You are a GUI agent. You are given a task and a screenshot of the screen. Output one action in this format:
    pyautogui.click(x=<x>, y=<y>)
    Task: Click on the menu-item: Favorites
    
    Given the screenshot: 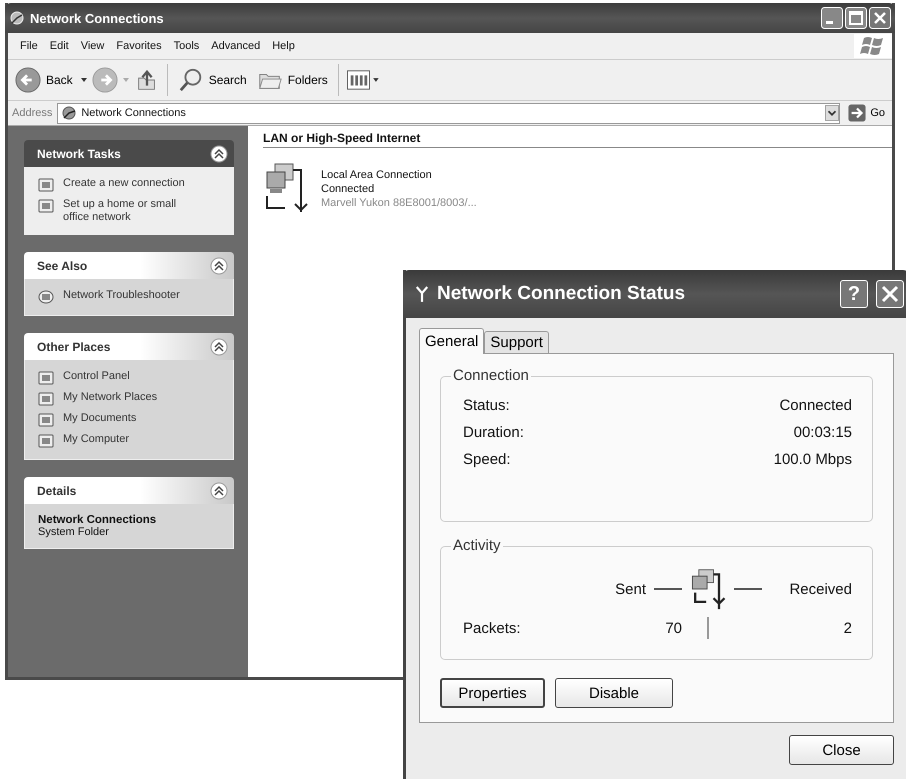 What is the action you would take?
    pyautogui.click(x=139, y=46)
    